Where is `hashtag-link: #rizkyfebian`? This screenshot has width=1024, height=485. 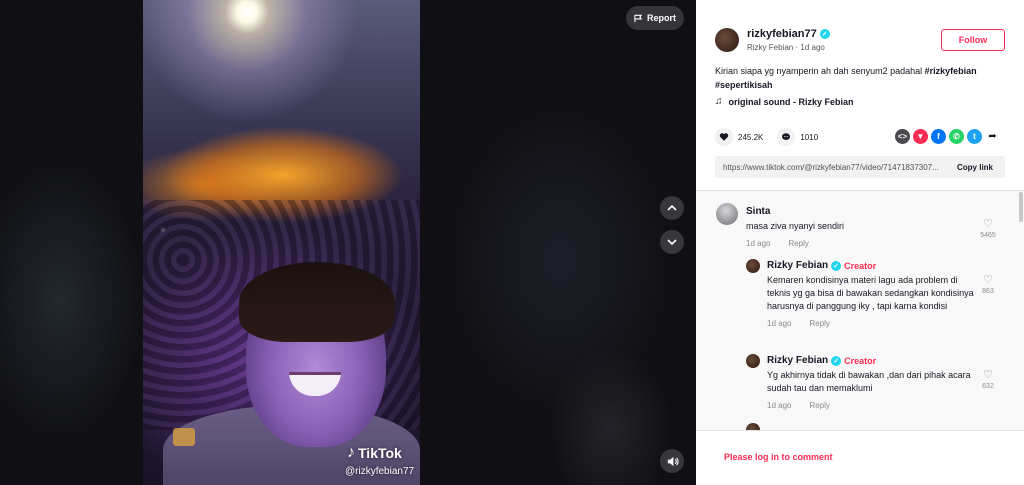
hashtag-link: #rizkyfebian is located at coordinates (951, 71).